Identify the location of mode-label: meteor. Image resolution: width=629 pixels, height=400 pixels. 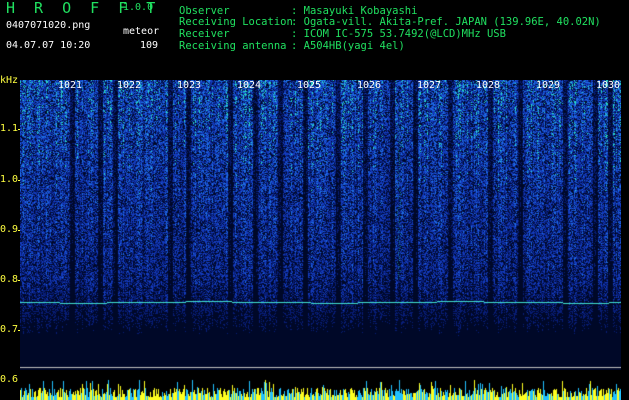
(141, 31).